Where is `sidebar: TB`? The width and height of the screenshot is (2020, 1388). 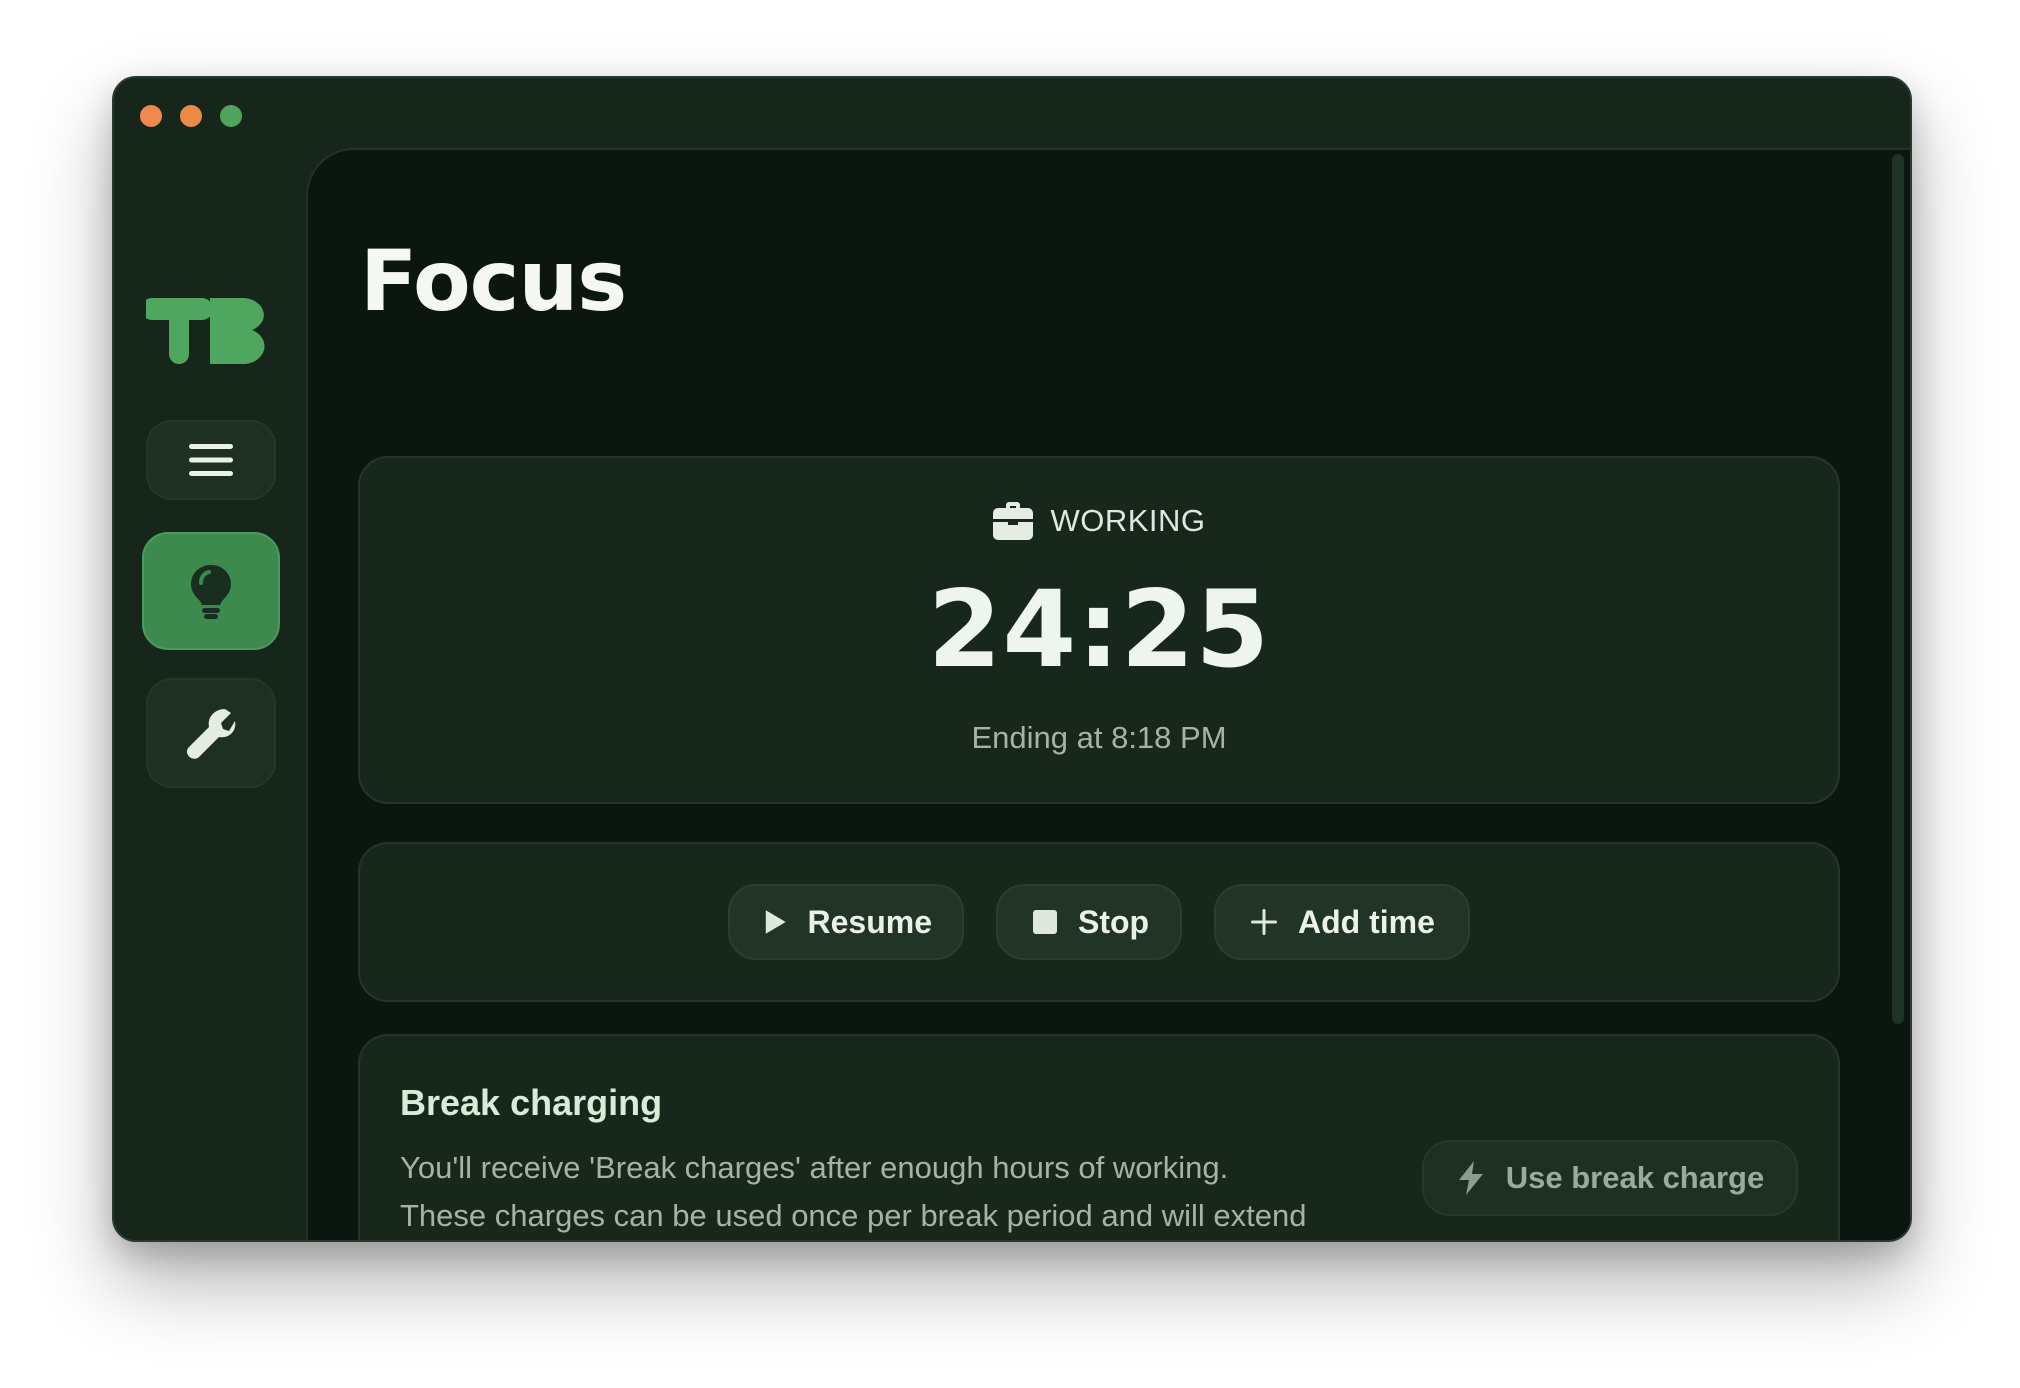 sidebar: TB is located at coordinates (210, 694).